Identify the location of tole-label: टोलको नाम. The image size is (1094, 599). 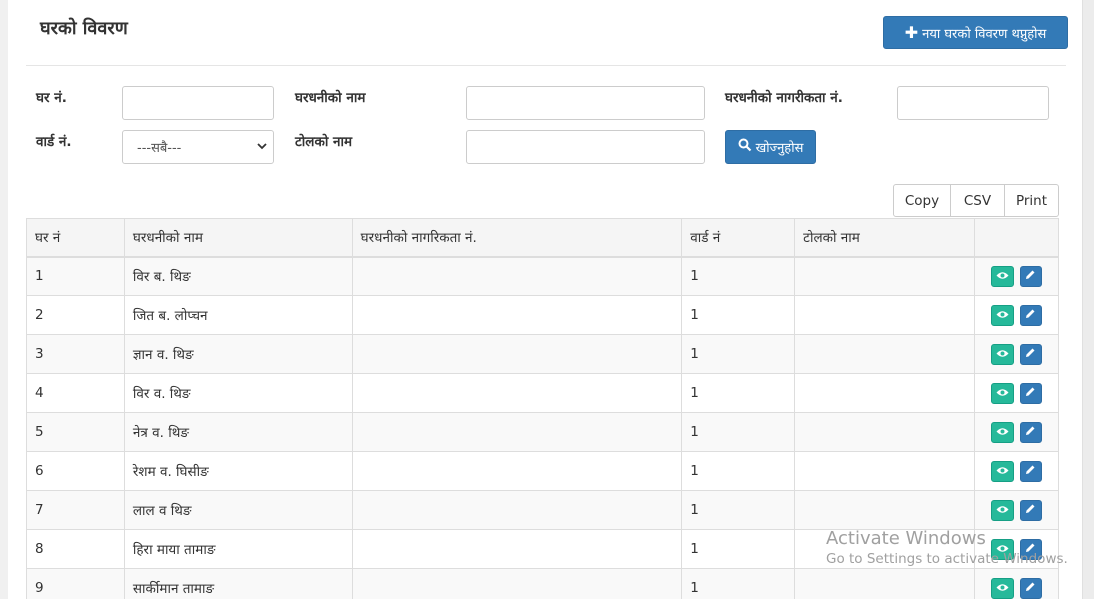
(324, 142).